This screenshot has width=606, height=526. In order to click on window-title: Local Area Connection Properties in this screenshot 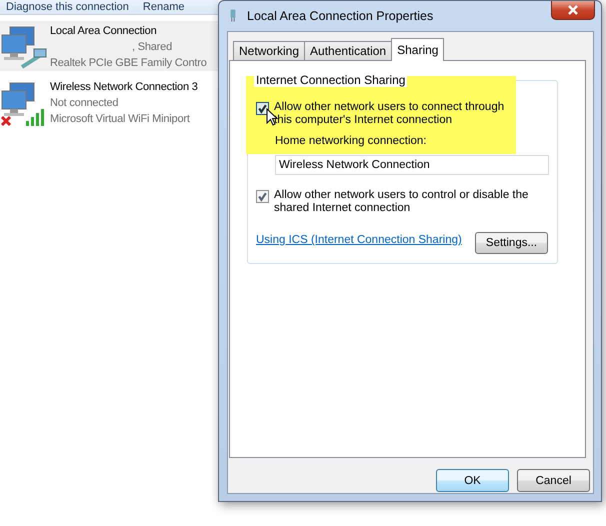, I will do `click(340, 16)`.